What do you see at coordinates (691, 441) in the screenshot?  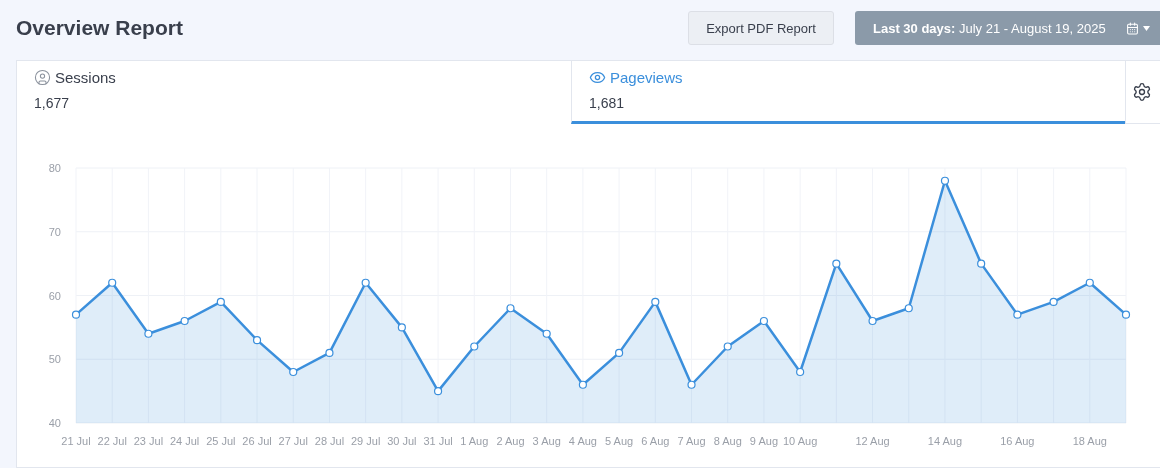 I see `axis-label: 7 Aug` at bounding box center [691, 441].